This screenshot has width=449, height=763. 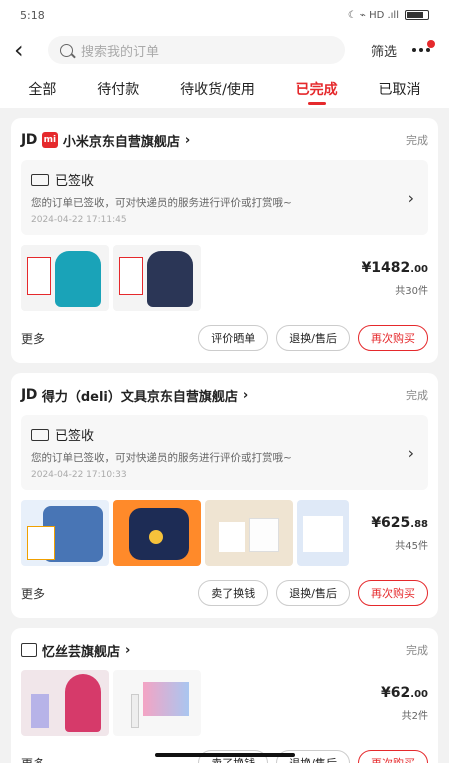 I want to click on order-actions: 更多 评价晒单 退换/售后 再次购买, so click(x=224, y=338).